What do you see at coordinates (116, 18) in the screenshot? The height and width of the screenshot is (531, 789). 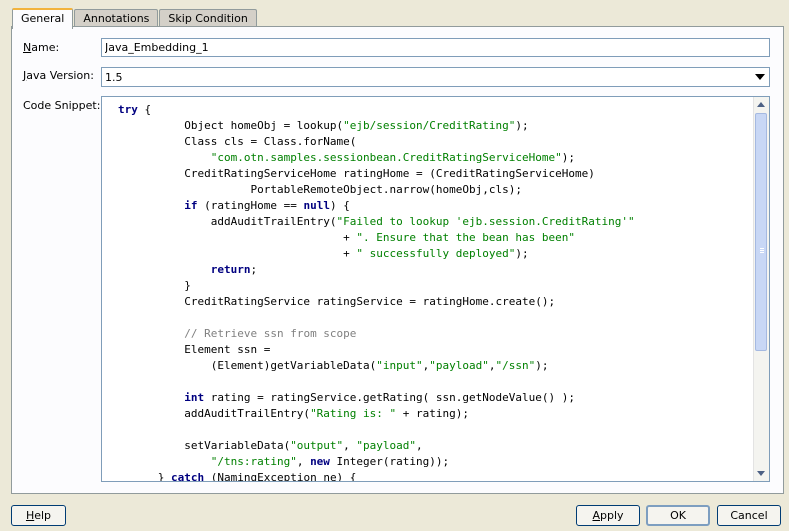 I see `tab-annotations: Annotations` at bounding box center [116, 18].